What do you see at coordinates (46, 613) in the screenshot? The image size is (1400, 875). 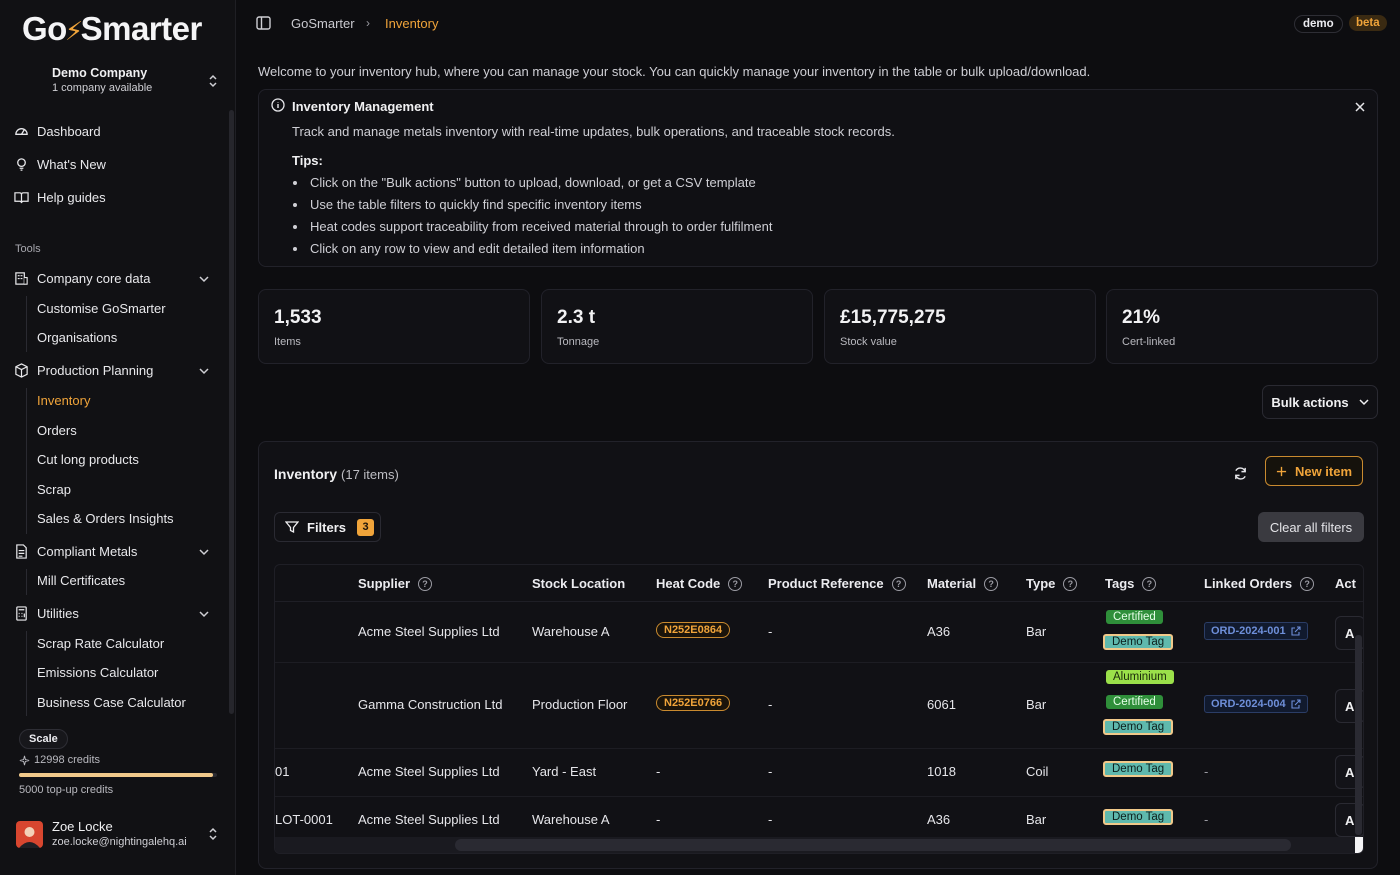 I see `nav-utilities: Utilities` at bounding box center [46, 613].